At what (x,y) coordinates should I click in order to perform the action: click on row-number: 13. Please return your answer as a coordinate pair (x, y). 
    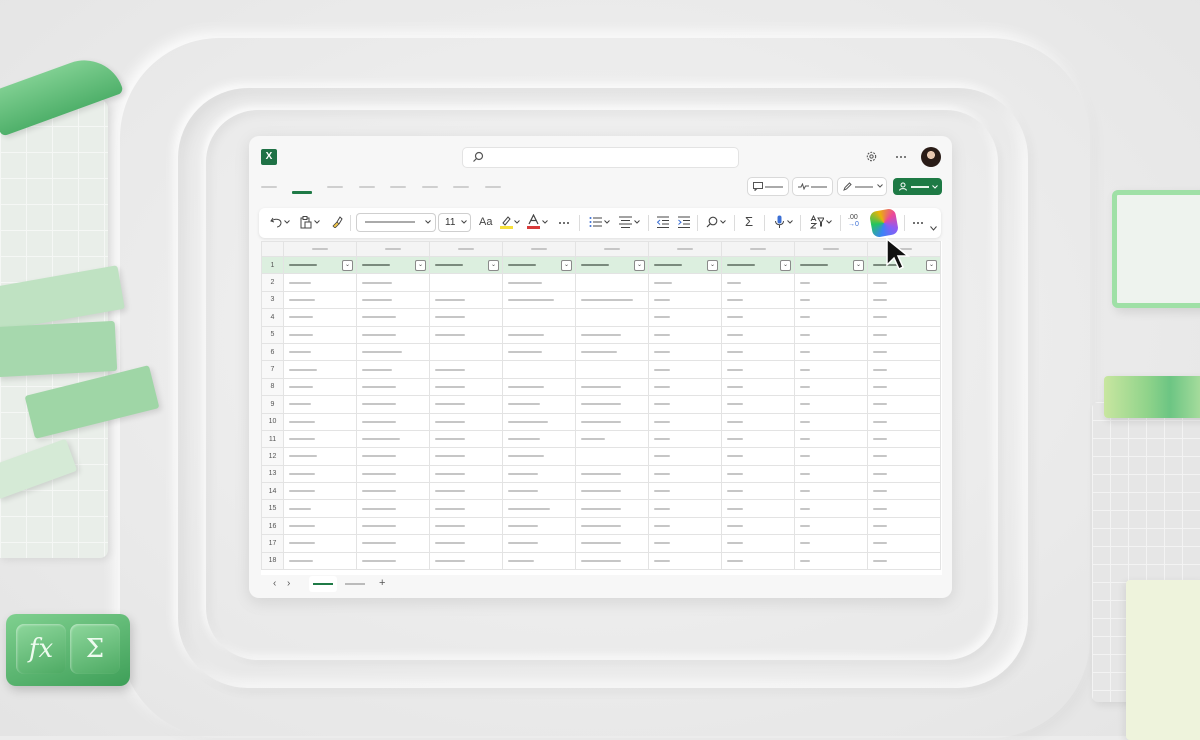
    Looking at the image, I should click on (272, 474).